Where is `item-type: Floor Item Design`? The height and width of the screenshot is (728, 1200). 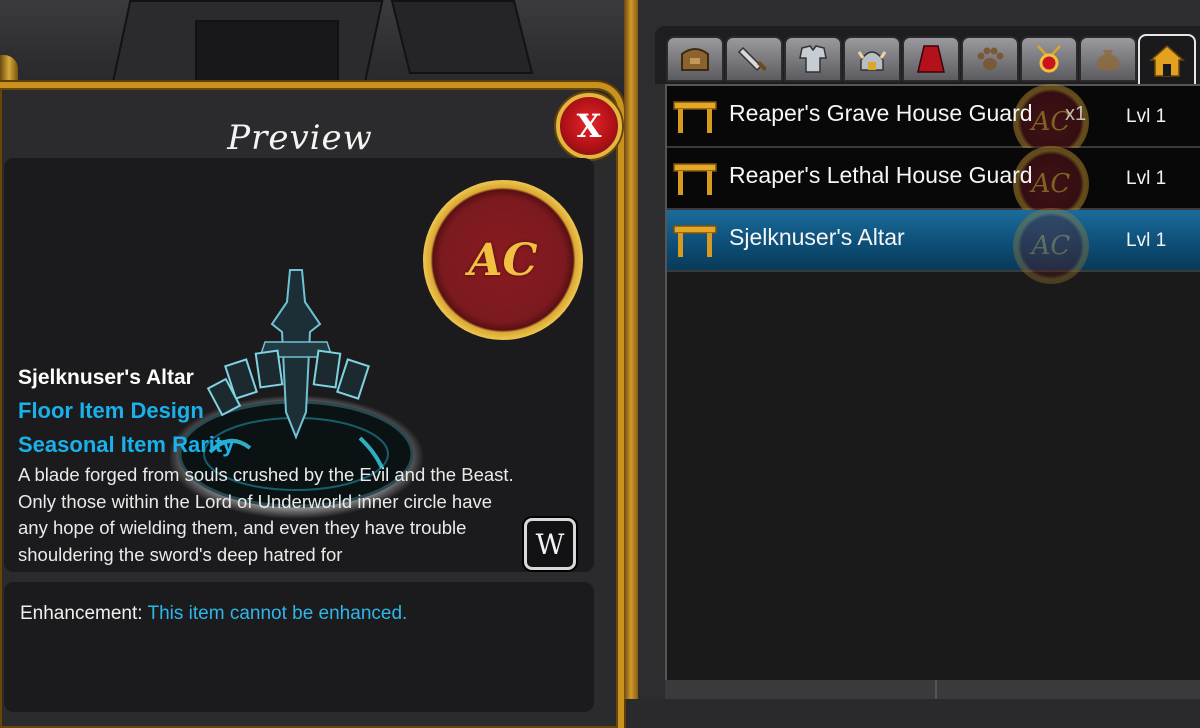
item-type: Floor Item Design is located at coordinates (111, 410).